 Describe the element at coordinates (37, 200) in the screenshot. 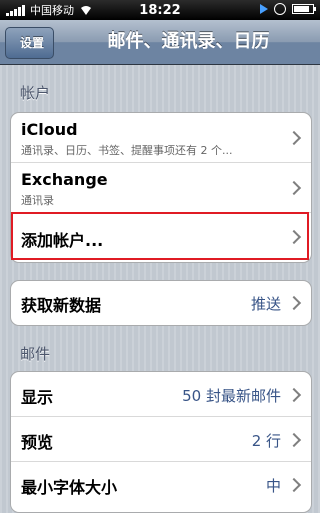

I see `account-subtitle: 通讯录` at that location.